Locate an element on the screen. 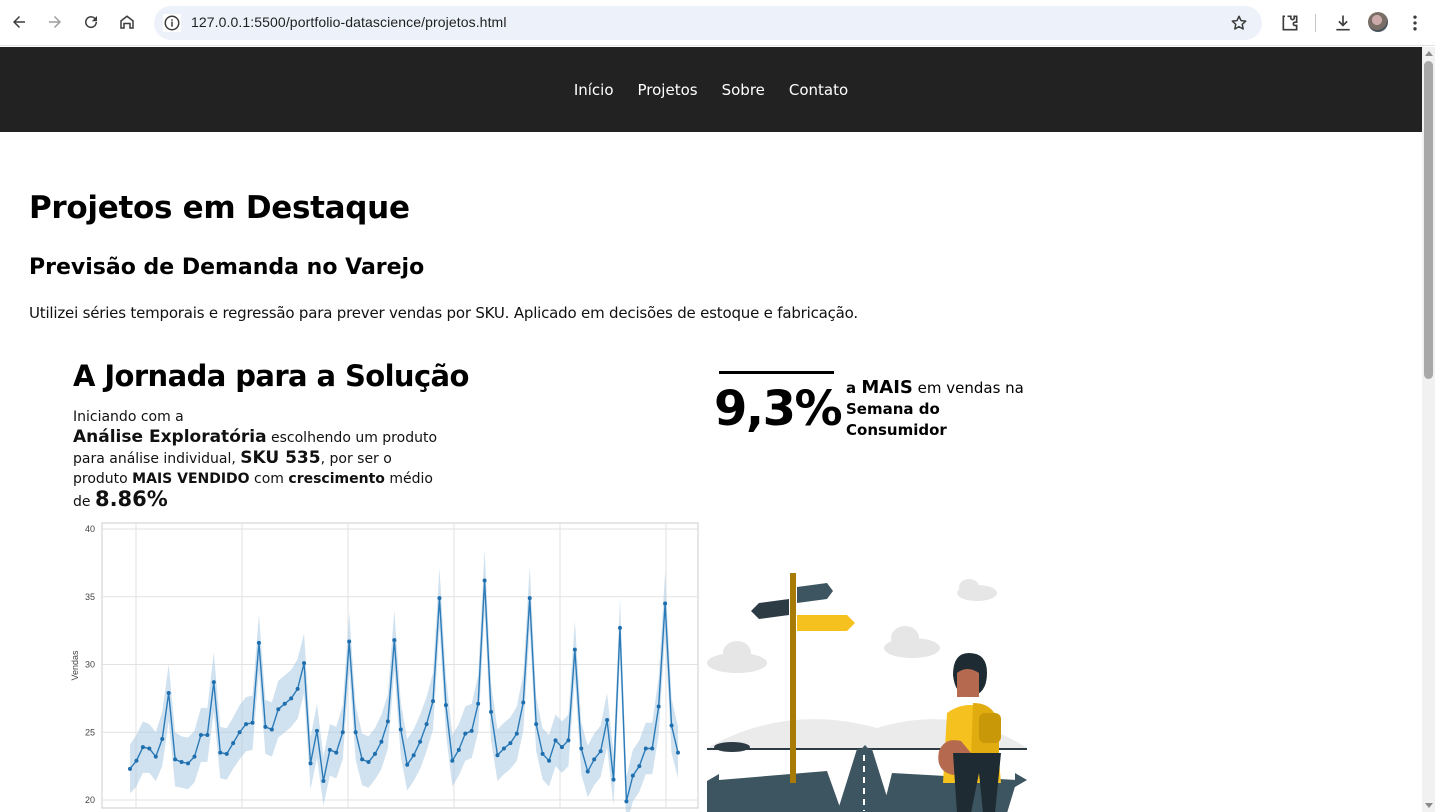 This screenshot has width=1435, height=812. stat-em: em vendas na is located at coordinates (968, 388).